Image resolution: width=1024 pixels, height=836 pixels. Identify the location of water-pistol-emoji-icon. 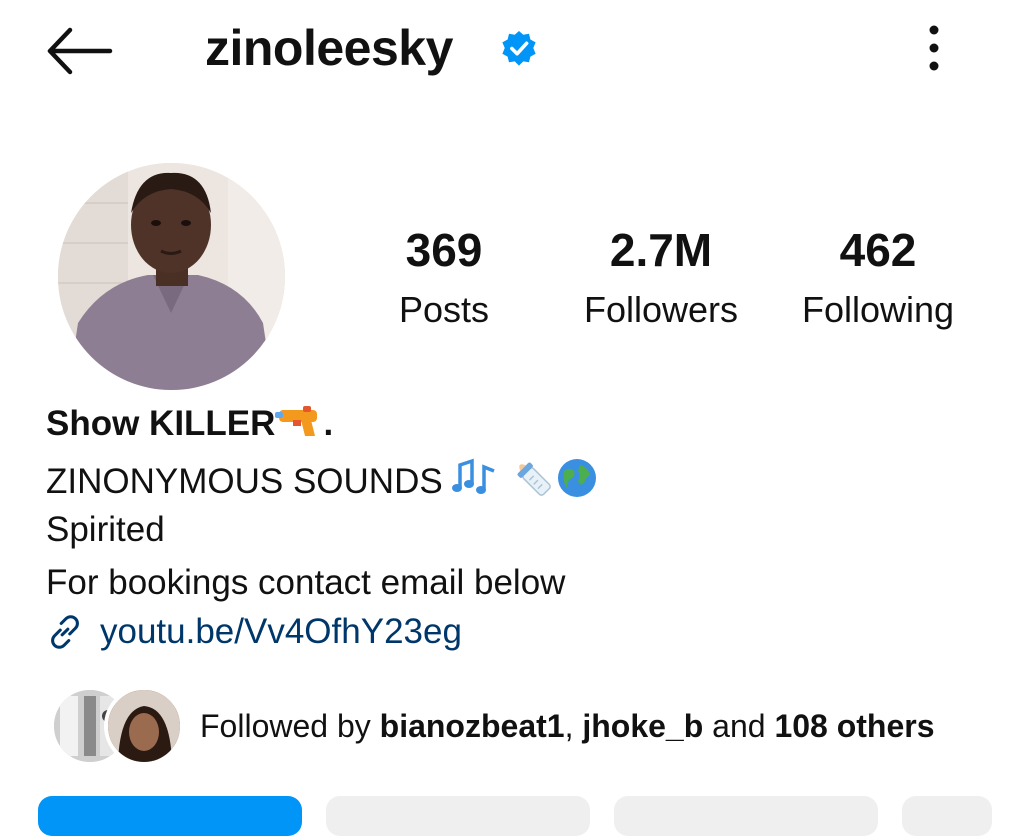
(299, 425).